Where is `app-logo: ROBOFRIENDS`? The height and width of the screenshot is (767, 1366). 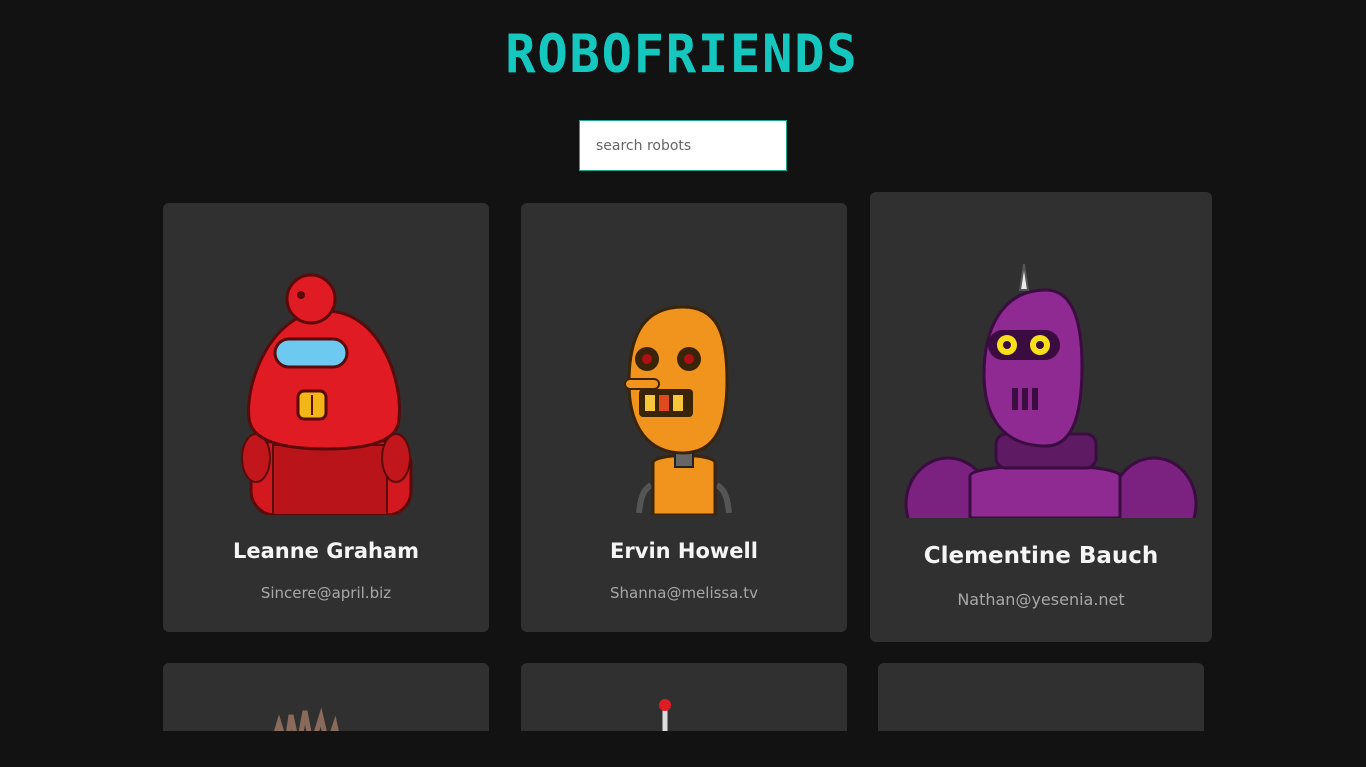
app-logo: ROBOFRIENDS is located at coordinates (682, 54).